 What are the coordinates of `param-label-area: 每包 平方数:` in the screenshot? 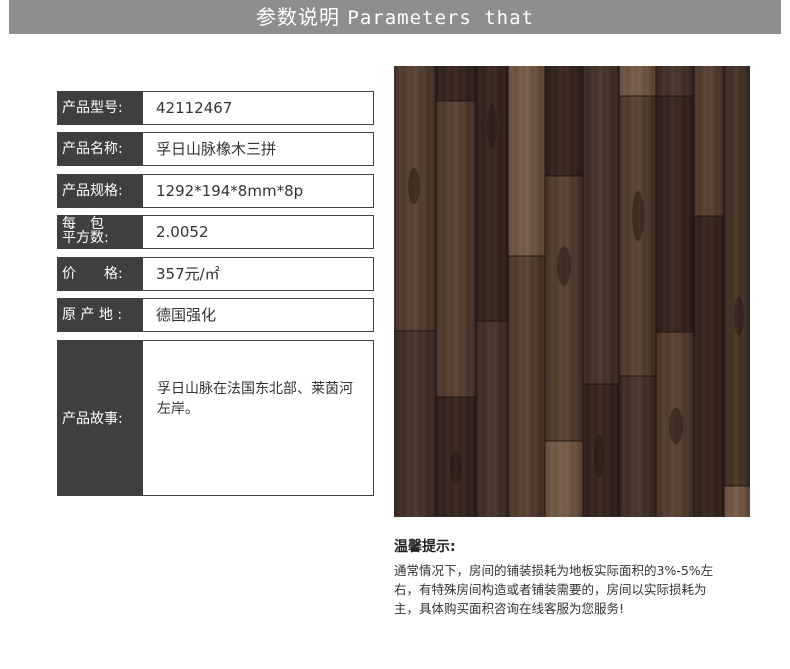 It's located at (100, 232).